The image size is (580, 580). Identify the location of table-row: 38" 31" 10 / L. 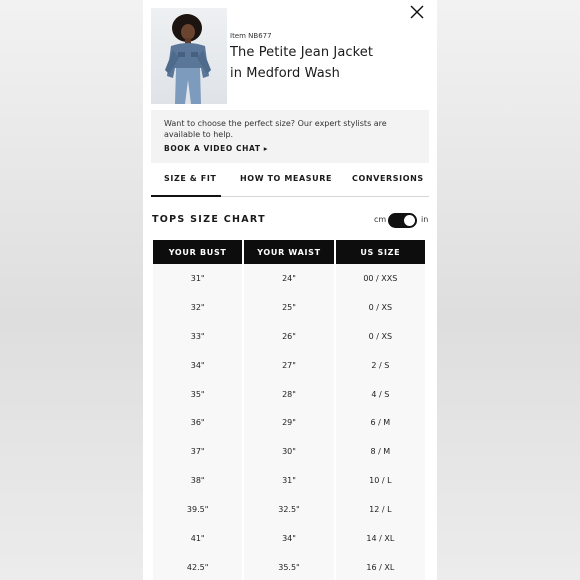
(289, 481).